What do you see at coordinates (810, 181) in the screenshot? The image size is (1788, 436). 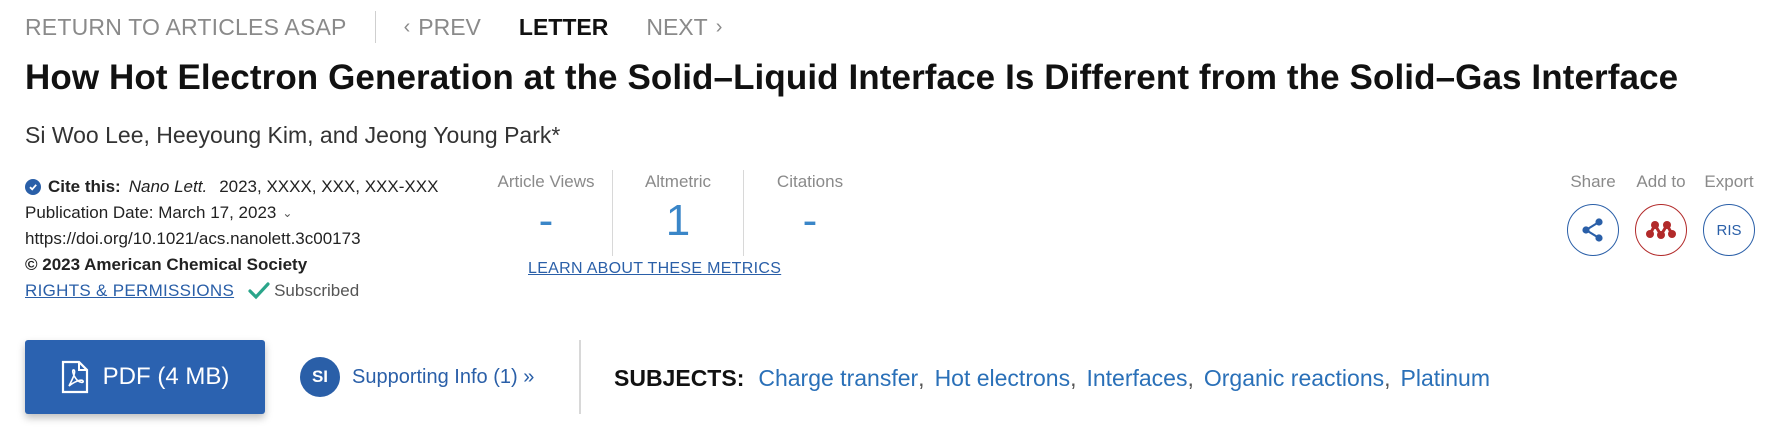 I see `metric-label: Citations` at bounding box center [810, 181].